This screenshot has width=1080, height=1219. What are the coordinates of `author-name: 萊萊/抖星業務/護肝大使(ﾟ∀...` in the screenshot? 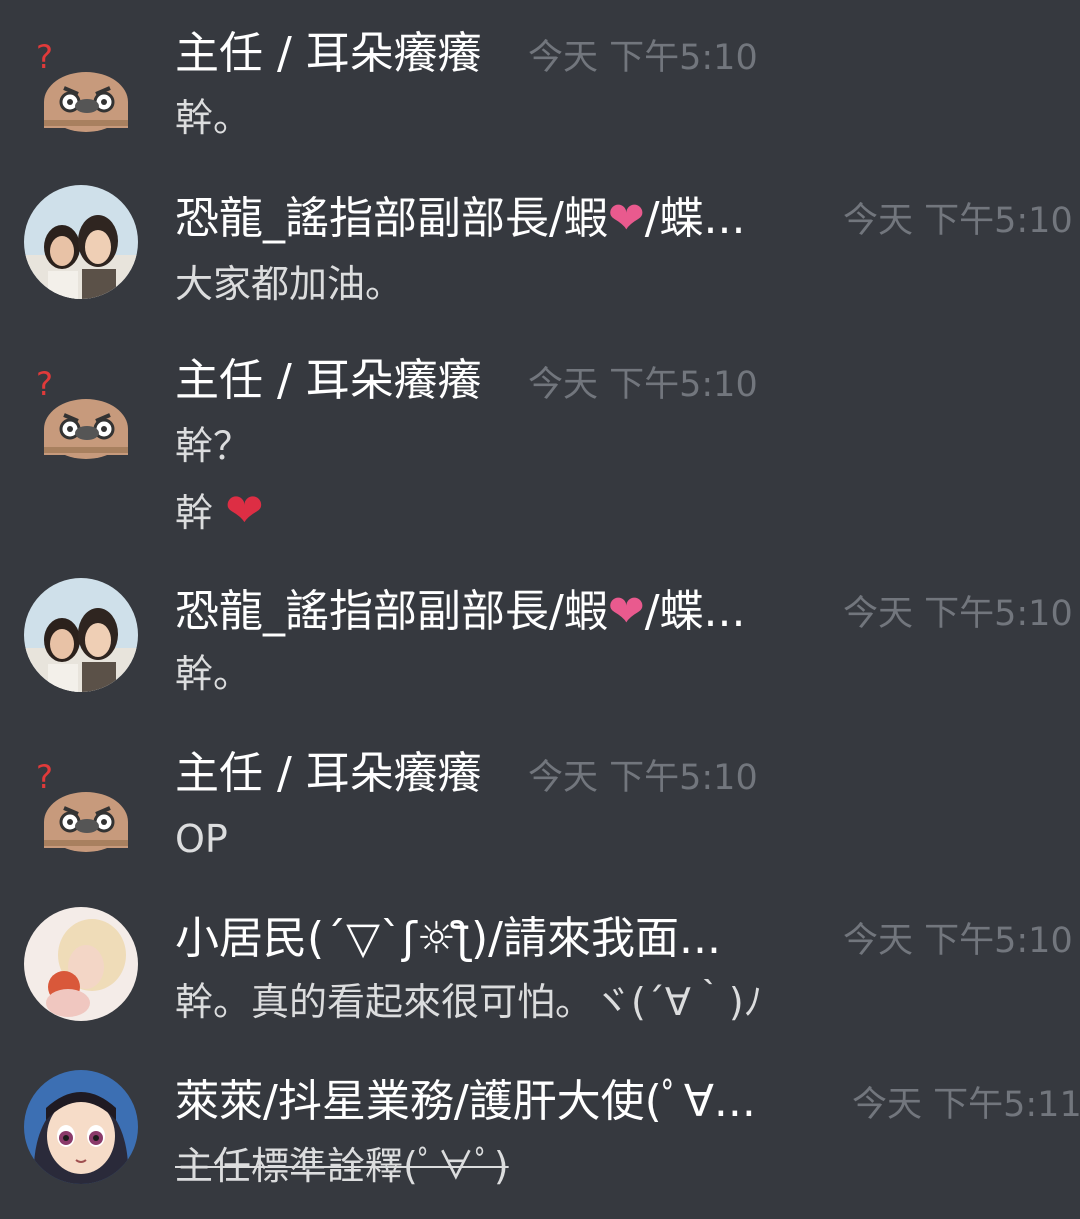 It's located at (465, 1102).